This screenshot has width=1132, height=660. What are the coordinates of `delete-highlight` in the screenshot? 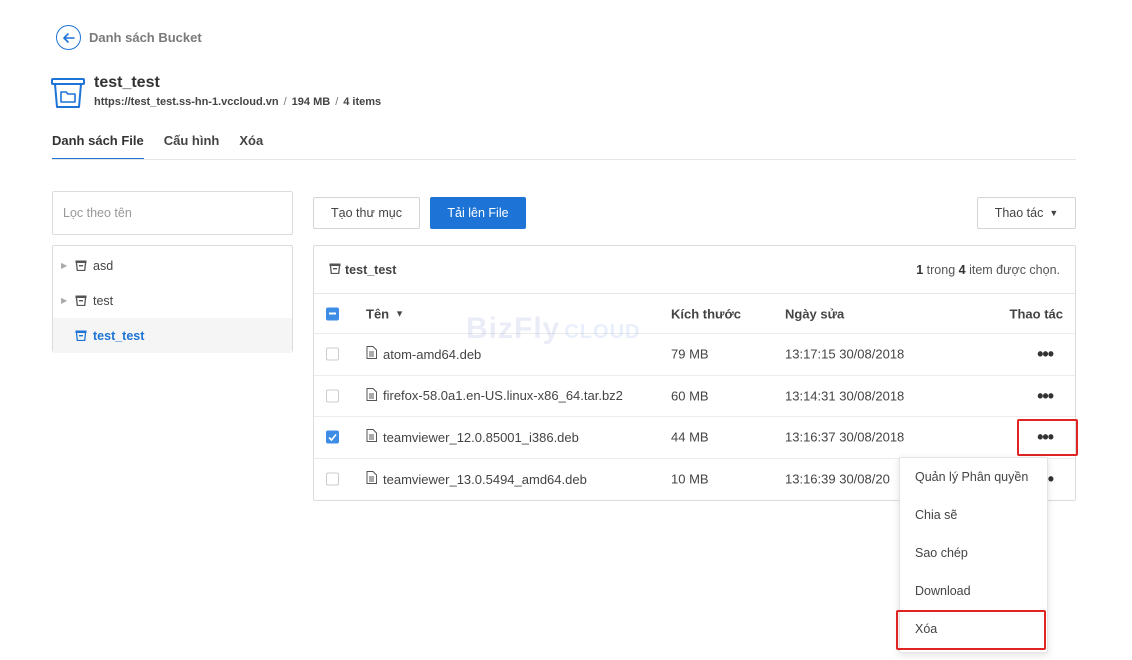 It's located at (971, 630).